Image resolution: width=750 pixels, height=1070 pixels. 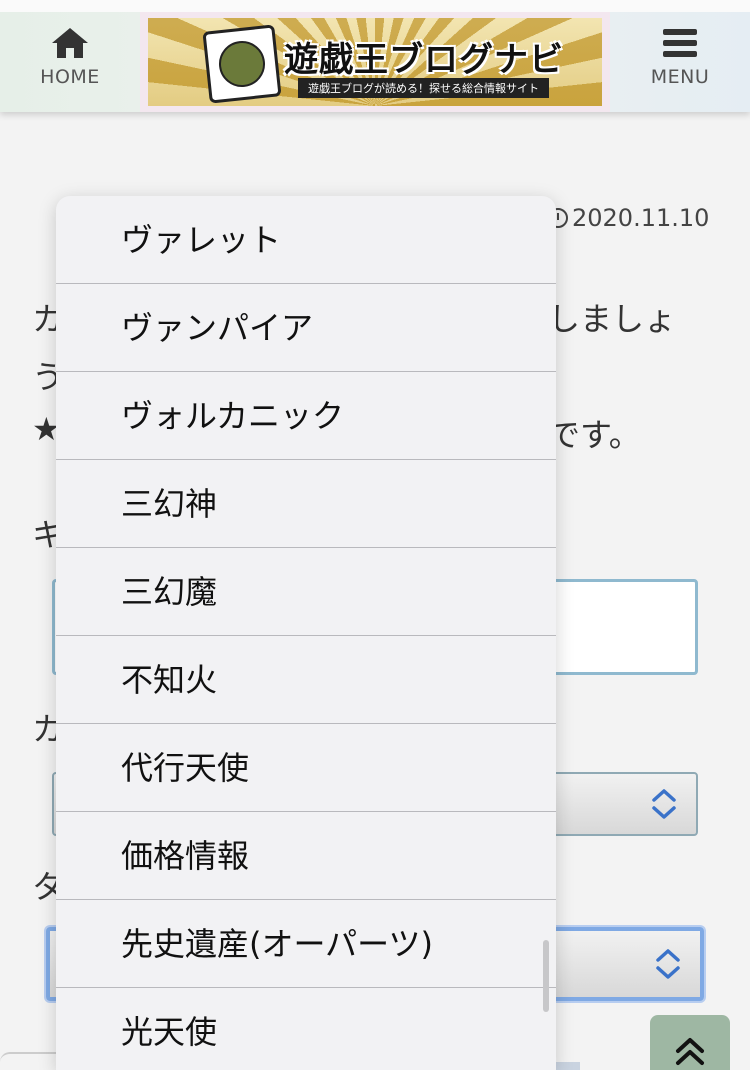 I want to click on banner-image: 遊戯王ブログナビ 遊戯王ブログが読める！探せる総合情報サイト, so click(x=375, y=62).